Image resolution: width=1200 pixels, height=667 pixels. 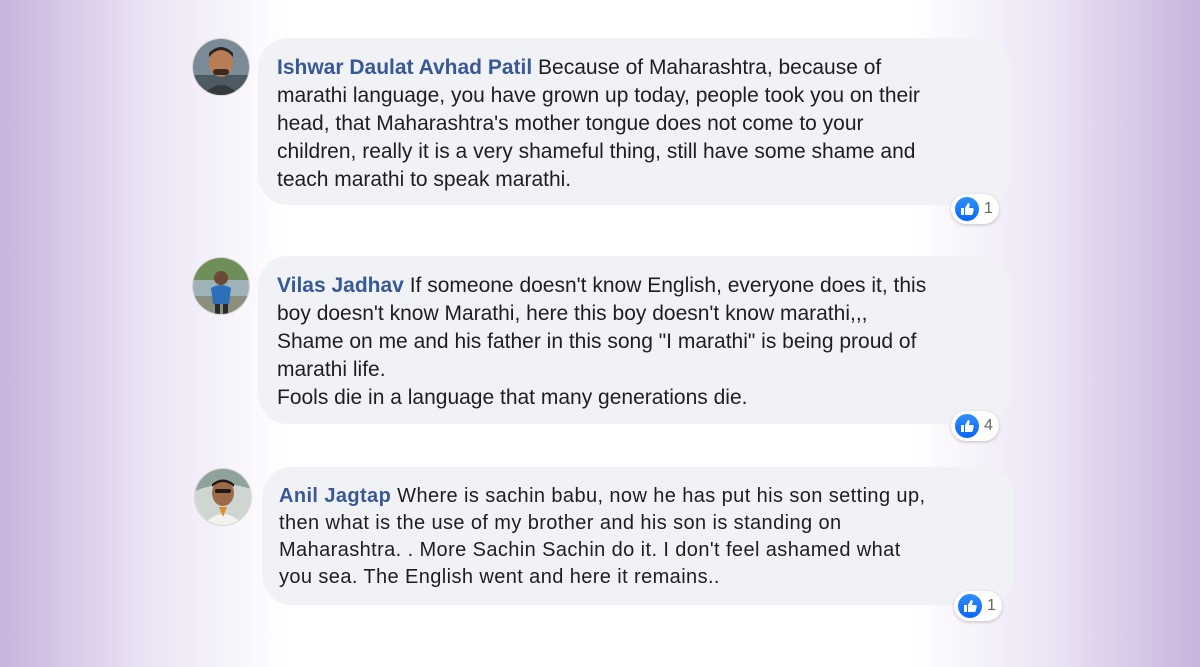 What do you see at coordinates (335, 496) in the screenshot?
I see `comment-author-link: Anil Jagtap` at bounding box center [335, 496].